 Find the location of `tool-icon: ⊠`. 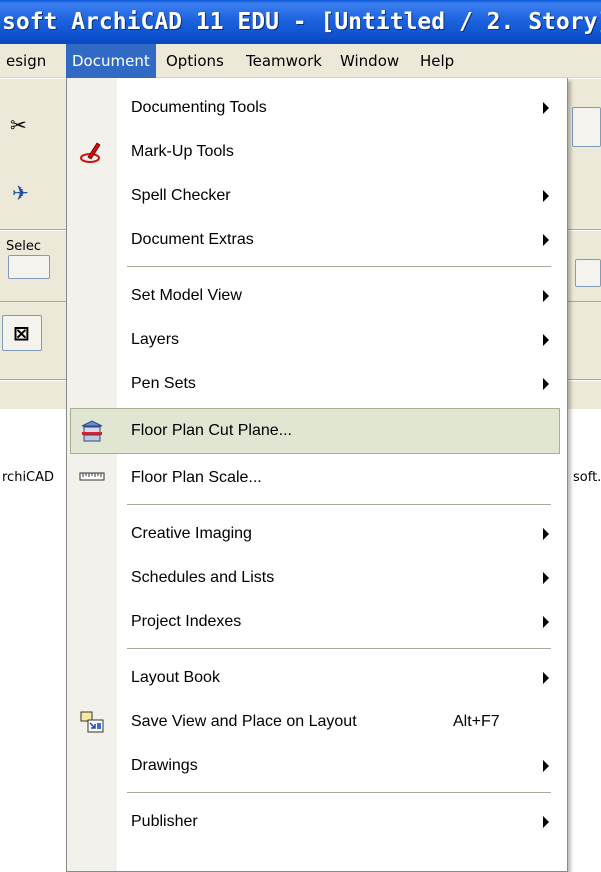

tool-icon: ⊠ is located at coordinates (21, 333).